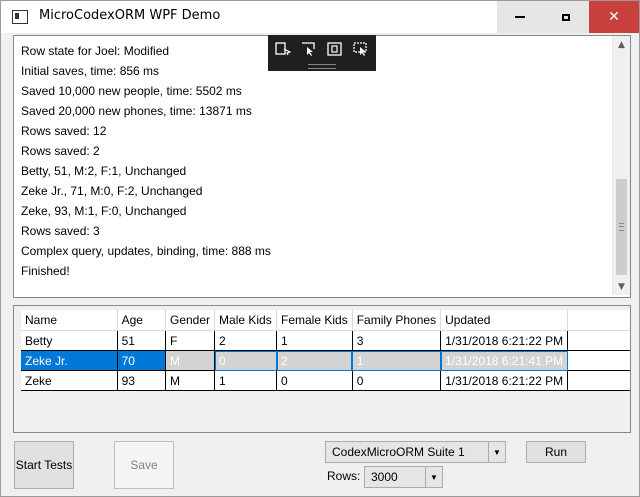 This screenshot has height=497, width=640. Describe the element at coordinates (69, 360) in the screenshot. I see `cell-name: Zeke Jr.` at that location.